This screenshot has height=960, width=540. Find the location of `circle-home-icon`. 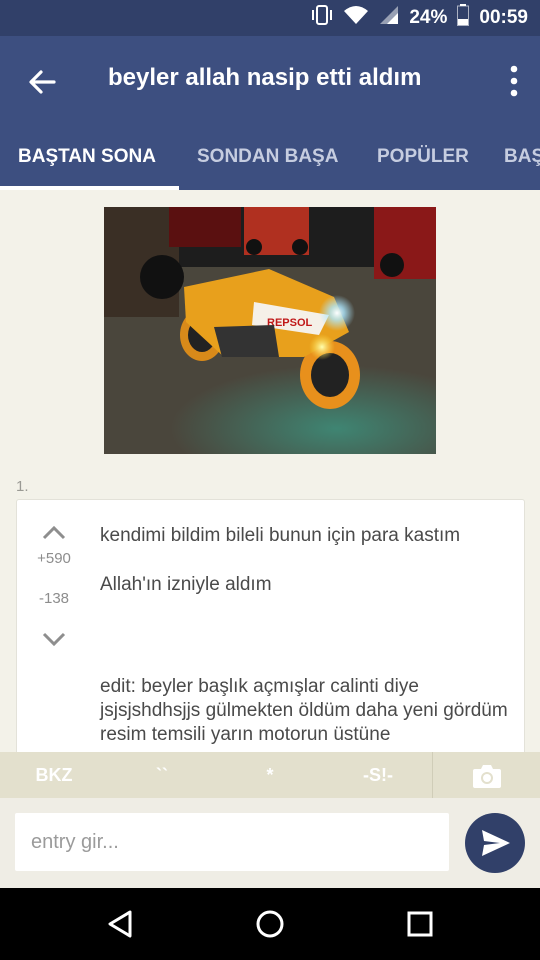

circle-home-icon is located at coordinates (270, 924).